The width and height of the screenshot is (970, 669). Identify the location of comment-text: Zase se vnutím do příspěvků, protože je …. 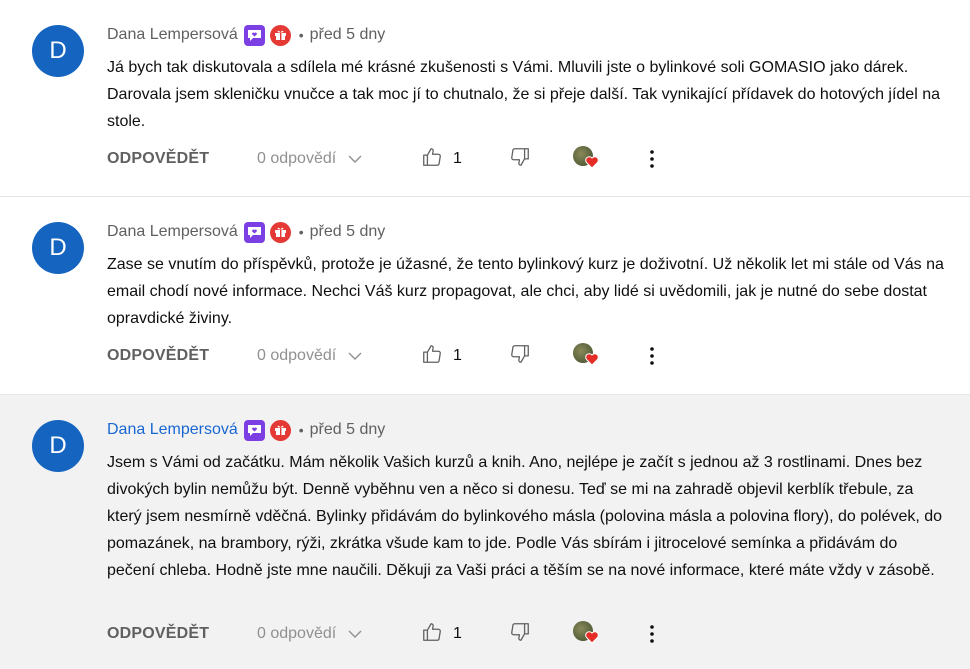
(525, 291).